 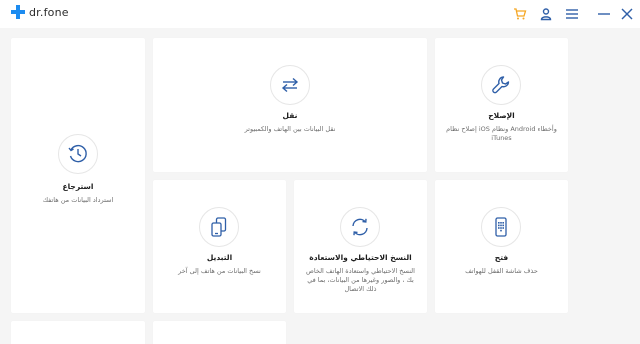 I want to click on app-logo: dr.fone, so click(x=40, y=12).